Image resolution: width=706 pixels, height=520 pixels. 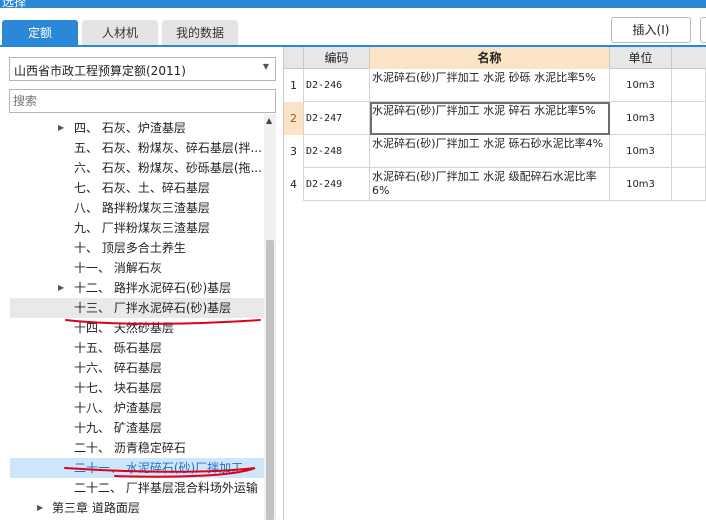 I want to click on tree-item: 十一、 消解石灰, so click(x=137, y=268).